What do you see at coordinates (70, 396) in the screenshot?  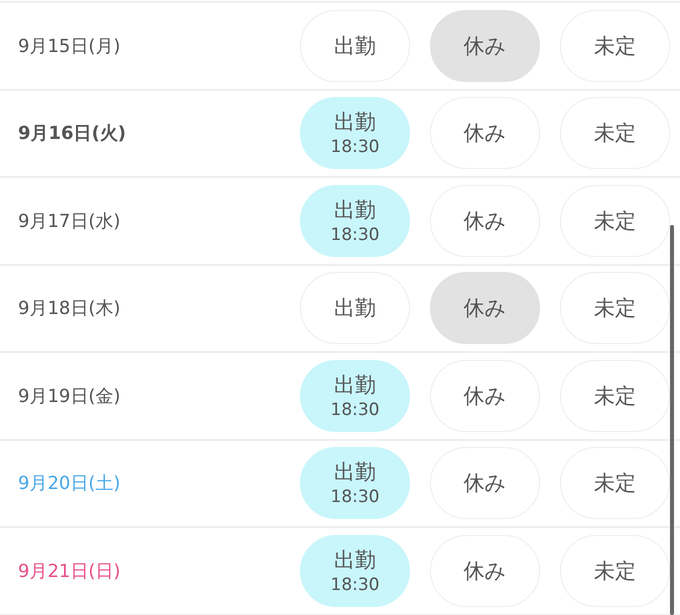 I see `date-label: 9月19日(金)` at bounding box center [70, 396].